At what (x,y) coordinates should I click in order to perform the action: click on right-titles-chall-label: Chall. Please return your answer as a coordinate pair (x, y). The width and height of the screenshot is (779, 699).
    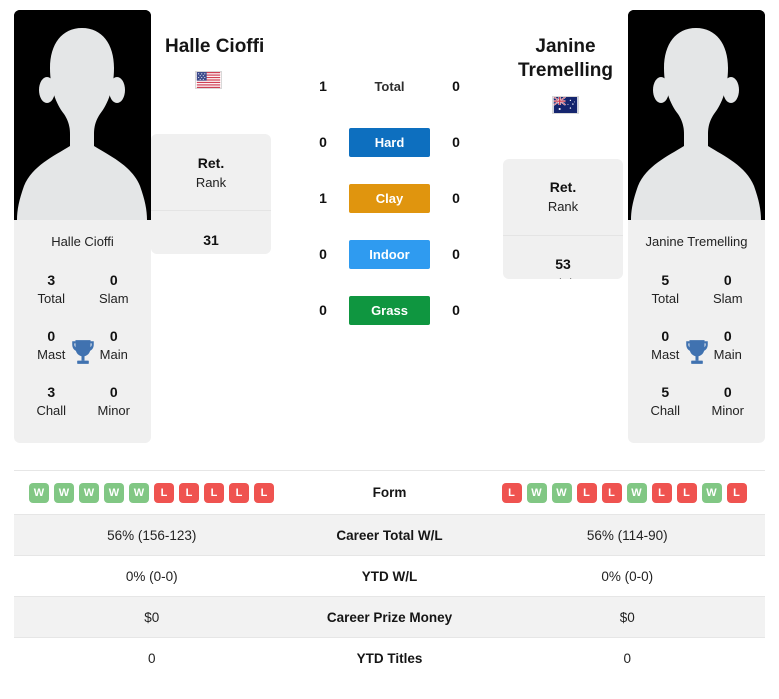
    Looking at the image, I should click on (665, 410).